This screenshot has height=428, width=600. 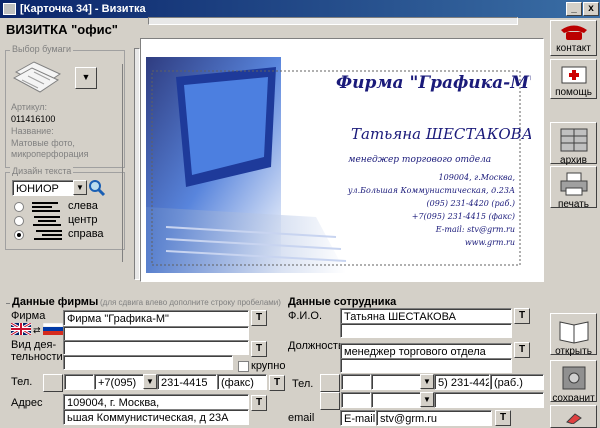 What do you see at coordinates (156, 347) in the screenshot?
I see `activity-input` at bounding box center [156, 347].